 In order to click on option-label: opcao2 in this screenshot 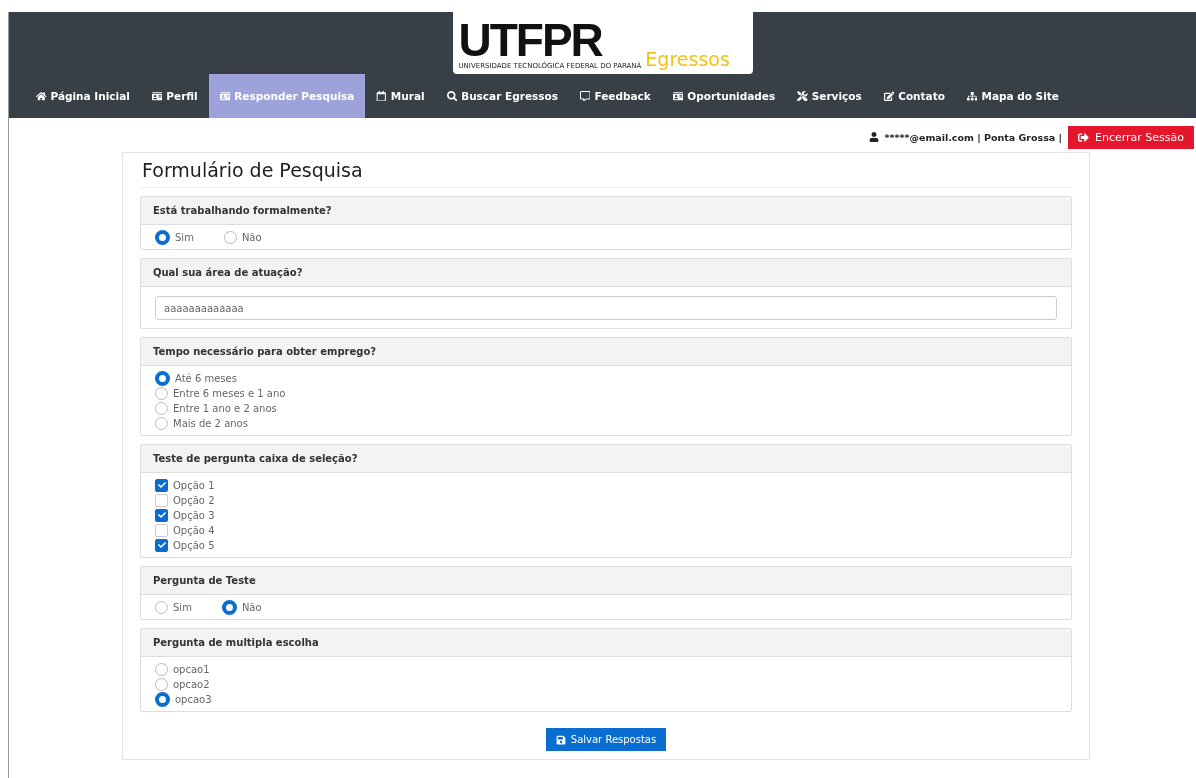, I will do `click(191, 684)`.